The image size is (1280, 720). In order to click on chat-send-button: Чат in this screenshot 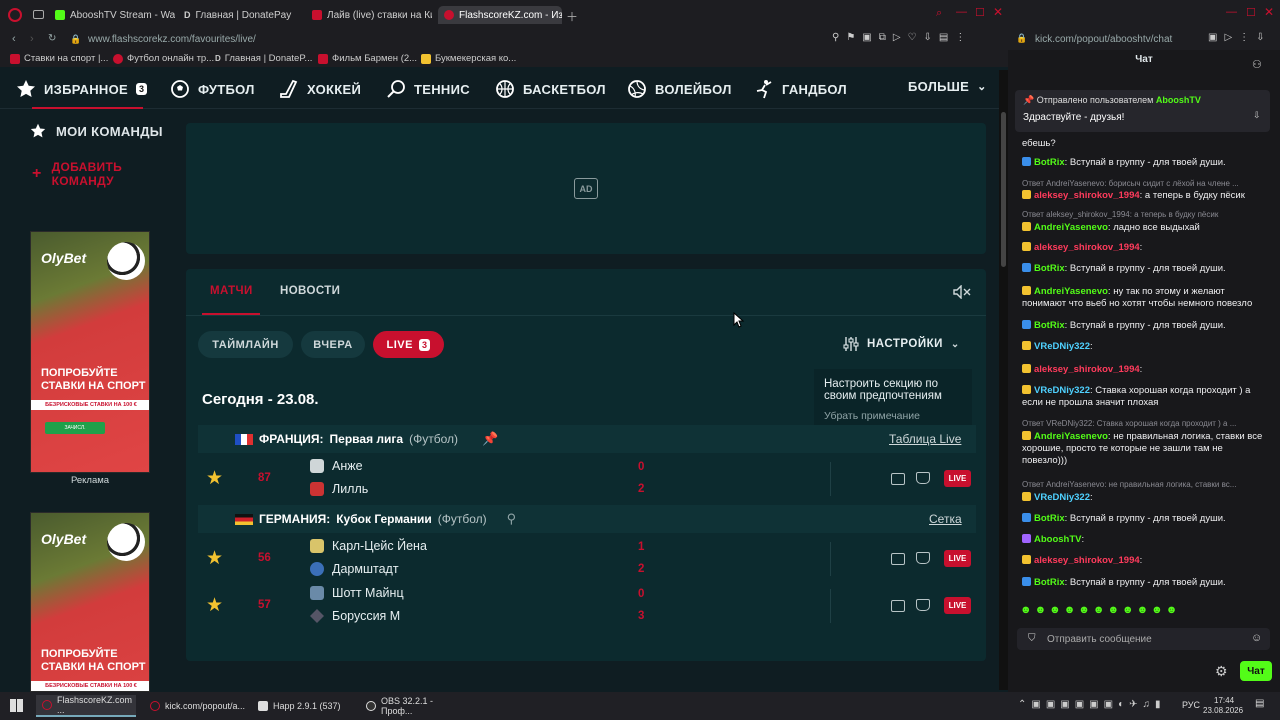, I will do `click(1256, 671)`.